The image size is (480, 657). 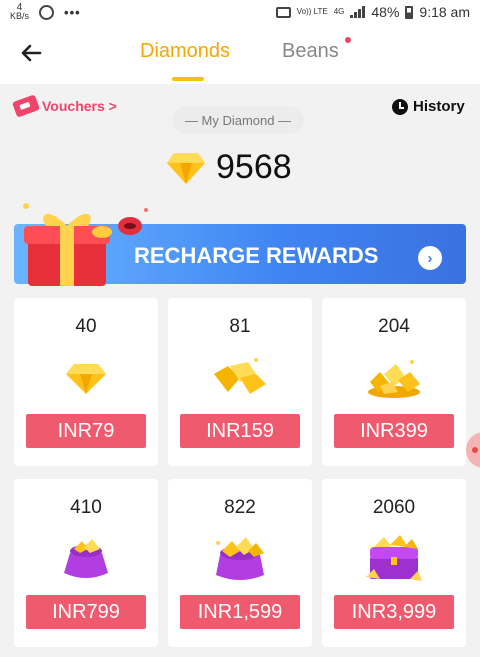 I want to click on cast-icon, so click(x=283, y=12).